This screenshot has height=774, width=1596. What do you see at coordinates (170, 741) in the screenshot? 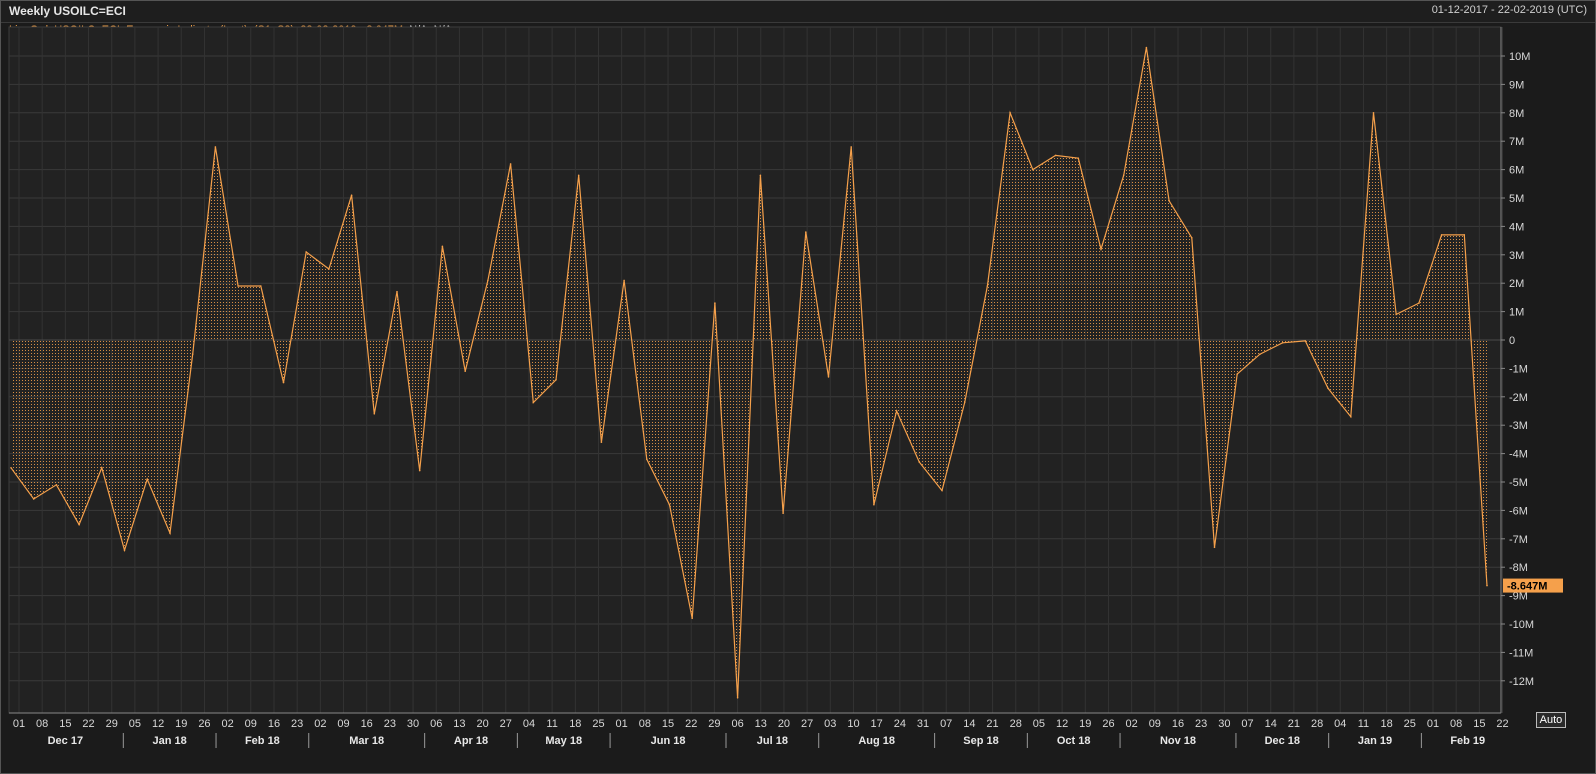
I see `month-label: Jan 18` at bounding box center [170, 741].